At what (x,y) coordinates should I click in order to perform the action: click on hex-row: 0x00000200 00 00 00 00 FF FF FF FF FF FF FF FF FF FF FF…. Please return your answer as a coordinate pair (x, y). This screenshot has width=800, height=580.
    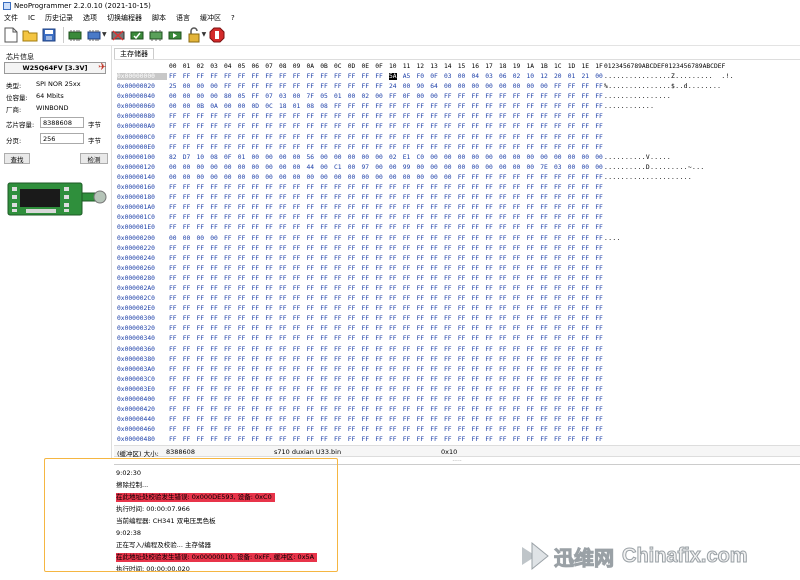
    Looking at the image, I should click on (457, 240).